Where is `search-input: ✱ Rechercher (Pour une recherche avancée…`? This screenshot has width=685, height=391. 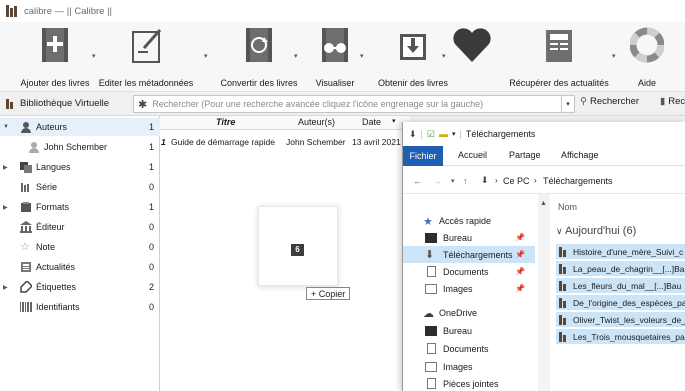 search-input: ✱ Rechercher (Pour une recherche avancée… is located at coordinates (353, 104).